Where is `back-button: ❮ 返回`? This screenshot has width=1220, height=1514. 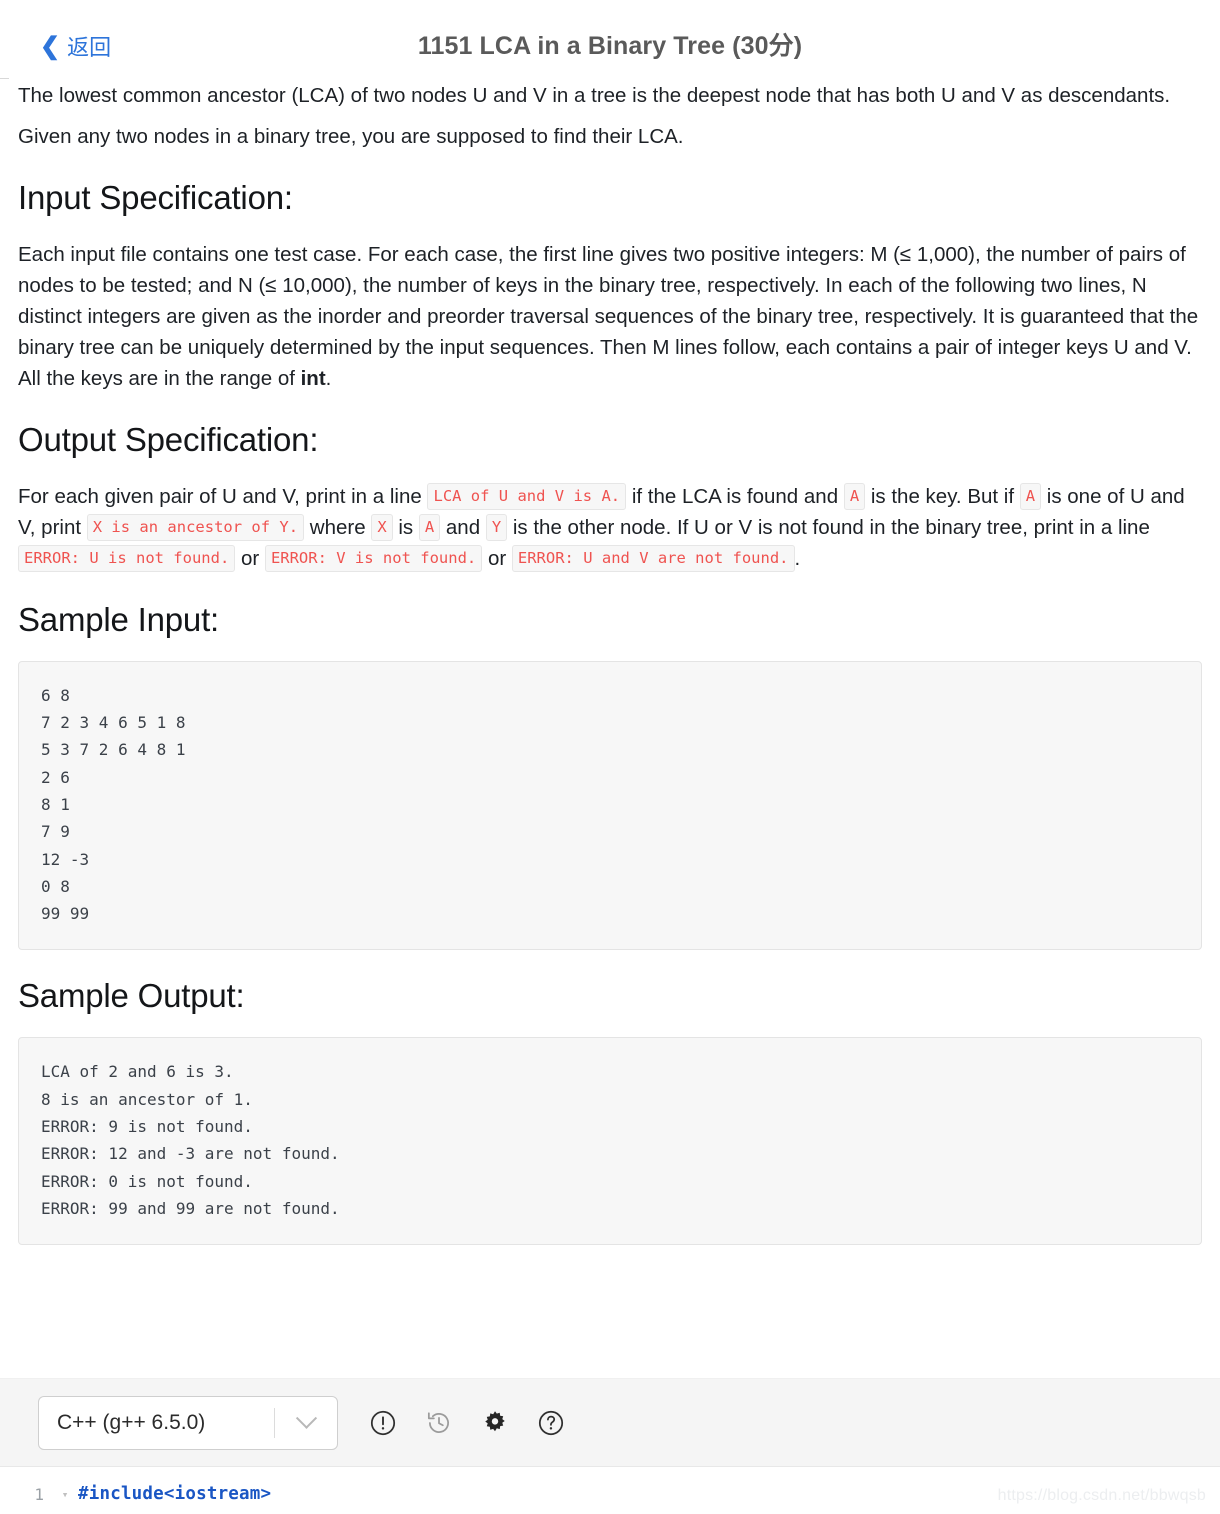
back-button: ❮ 返回 is located at coordinates (76, 46).